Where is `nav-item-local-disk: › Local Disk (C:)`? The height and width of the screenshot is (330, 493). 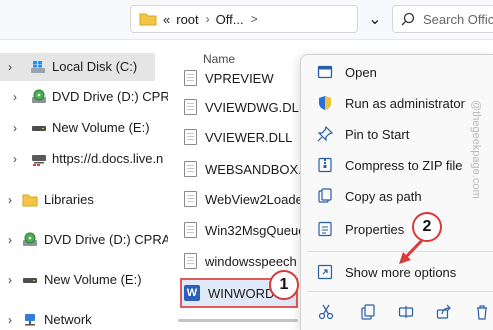 nav-item-local-disk: › Local Disk (C:) is located at coordinates (77, 67).